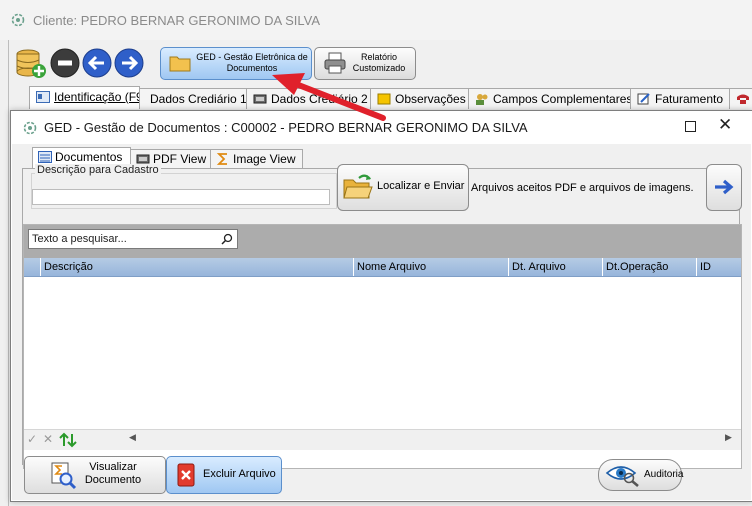 This screenshot has width=752, height=506. I want to click on arrow-right-icon, so click(724, 187).